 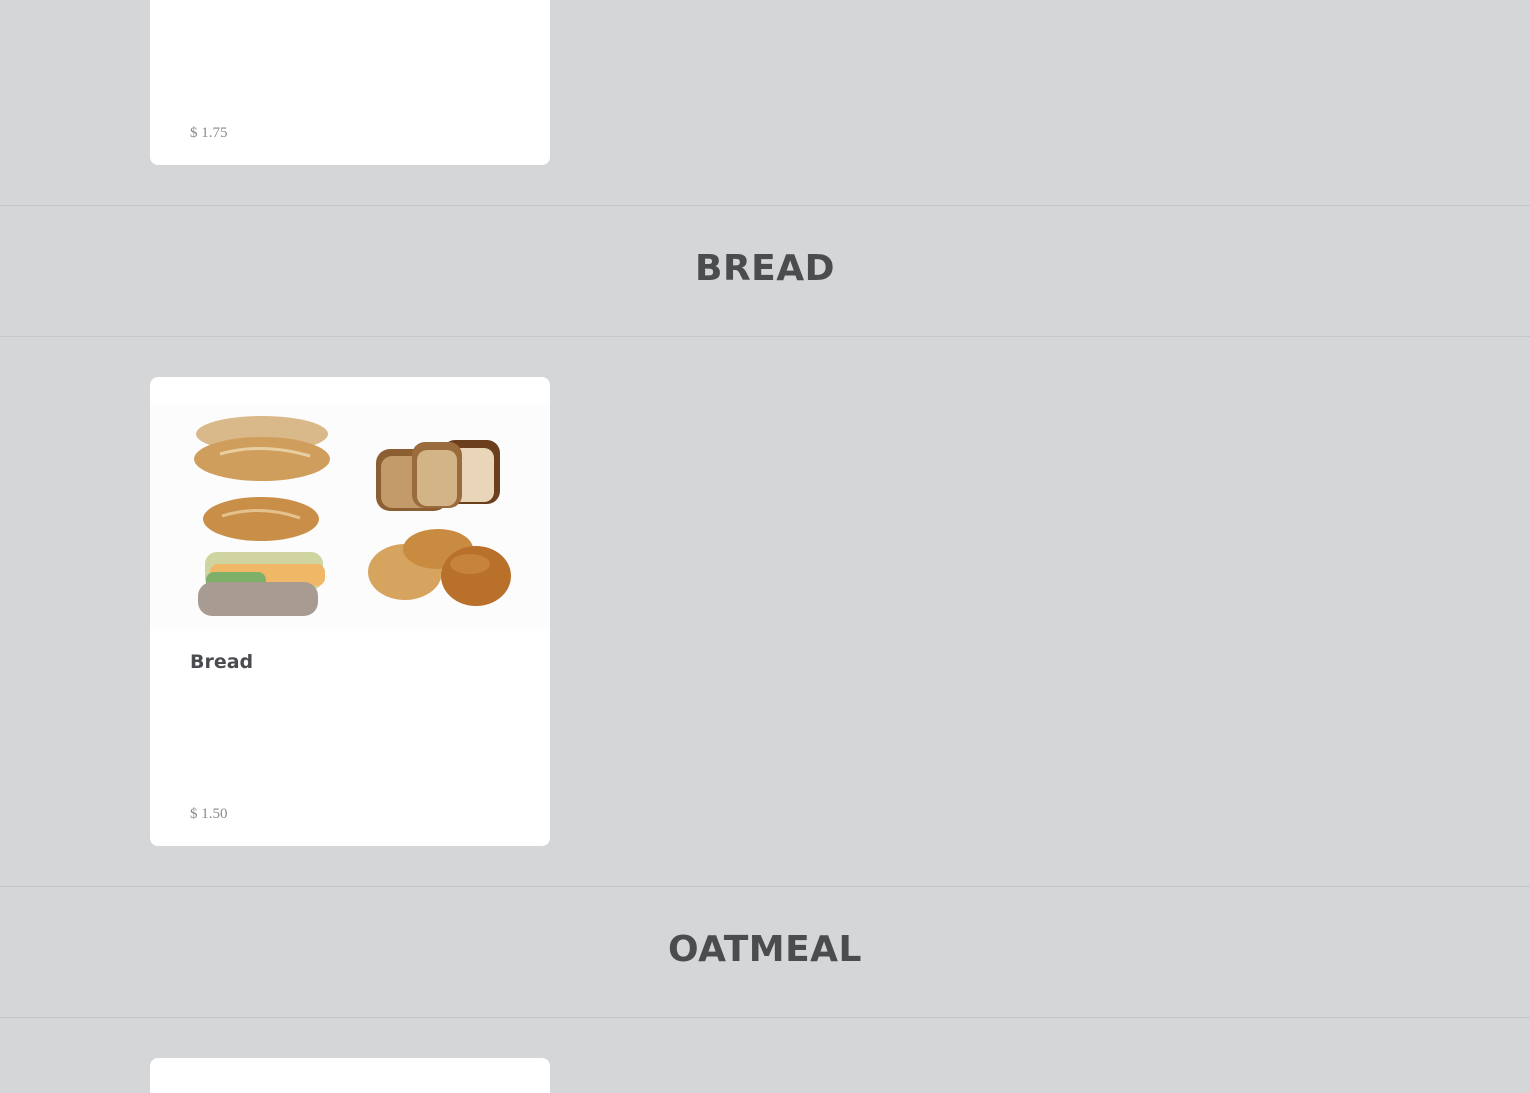 What do you see at coordinates (209, 133) in the screenshot?
I see `item-price: $ 1.75` at bounding box center [209, 133].